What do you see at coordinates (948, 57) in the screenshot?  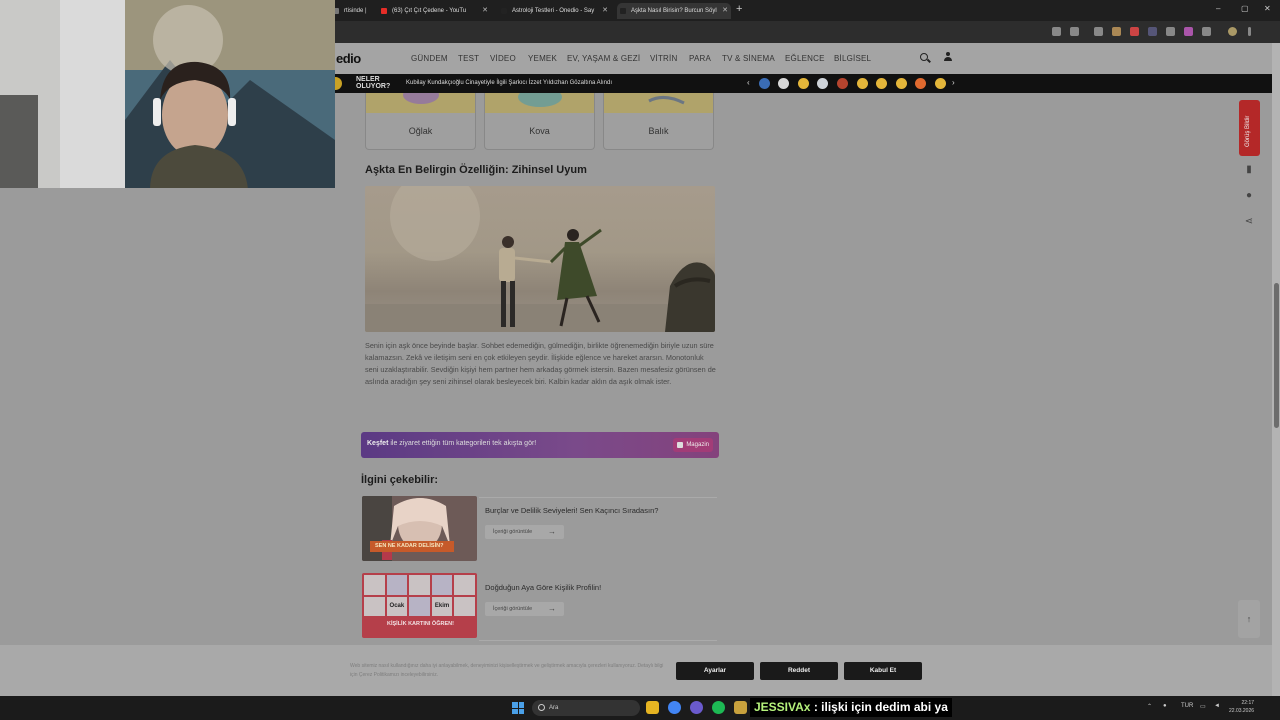 I see `user-icon` at bounding box center [948, 57].